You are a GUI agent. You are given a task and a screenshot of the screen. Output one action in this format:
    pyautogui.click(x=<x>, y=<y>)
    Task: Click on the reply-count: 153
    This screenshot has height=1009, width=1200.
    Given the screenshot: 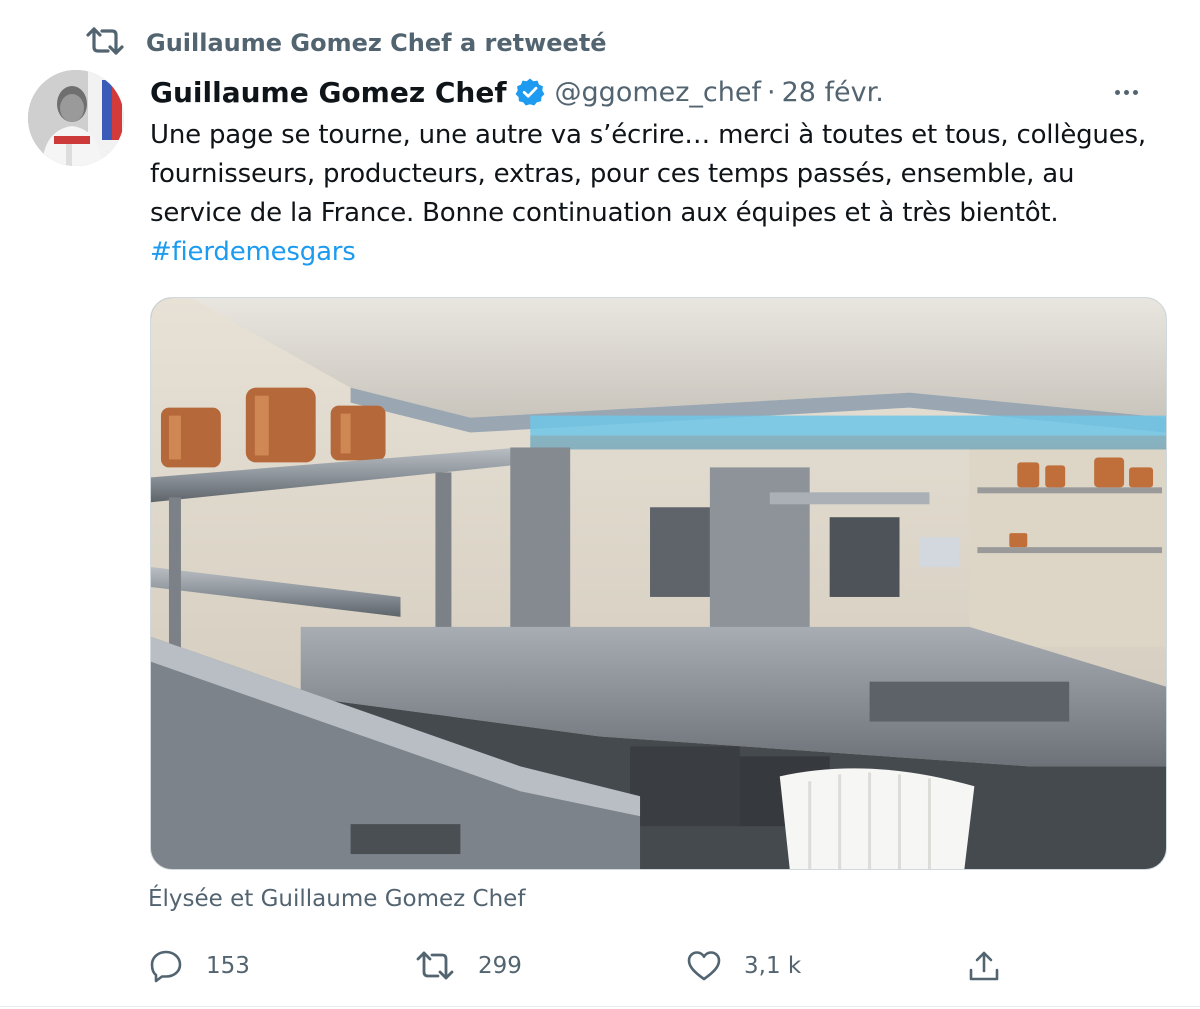 What is the action you would take?
    pyautogui.click(x=228, y=966)
    